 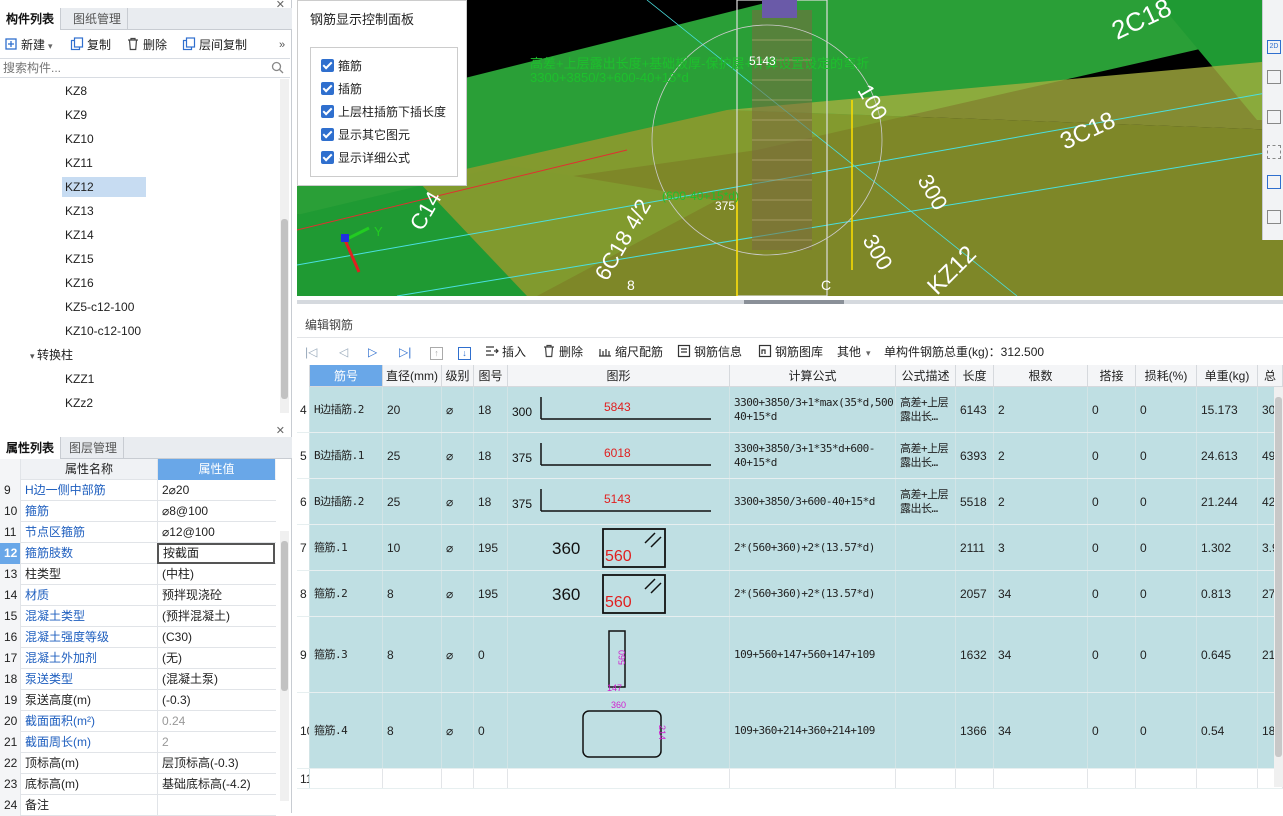 I want to click on property-row: 23 底标高(m) 基础底标高(-4.2), so click(x=138, y=784).